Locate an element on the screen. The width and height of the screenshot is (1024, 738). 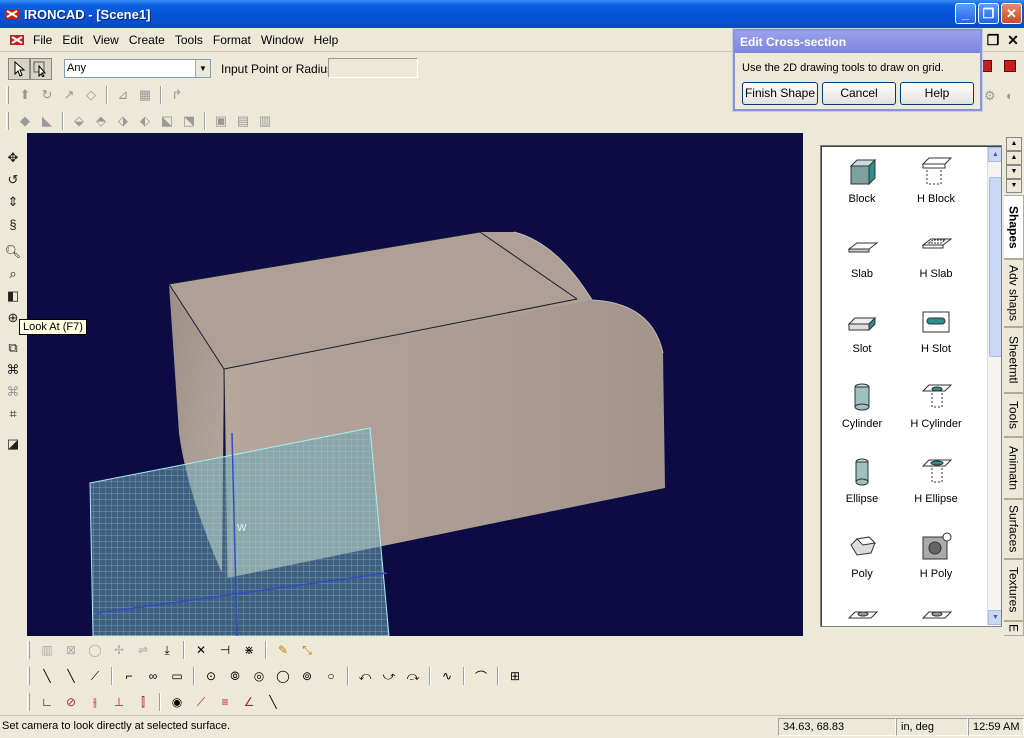
catalog-item-h-poly: H Poly is located at coordinates (936, 553).